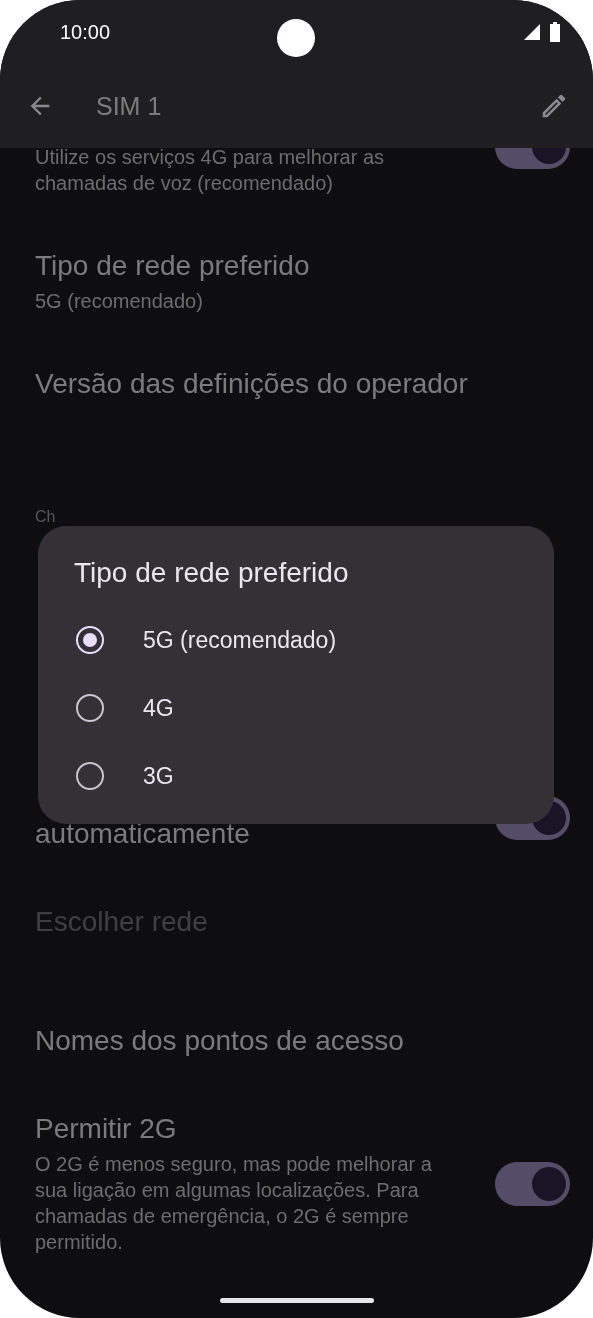  What do you see at coordinates (172, 266) in the screenshot?
I see `setting-title: Tipo de rede preferido` at bounding box center [172, 266].